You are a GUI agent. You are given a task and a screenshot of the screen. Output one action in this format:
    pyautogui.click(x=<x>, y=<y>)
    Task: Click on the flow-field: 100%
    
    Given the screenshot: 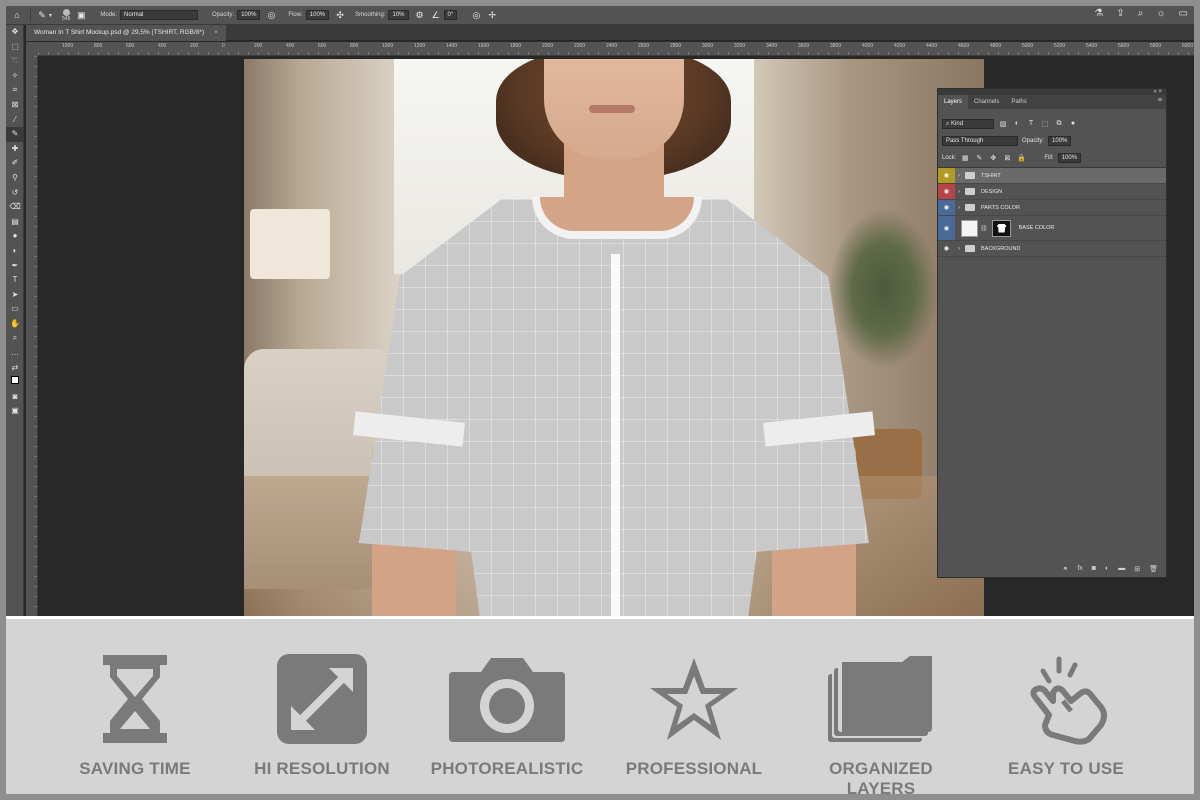 What is the action you would take?
    pyautogui.click(x=317, y=15)
    